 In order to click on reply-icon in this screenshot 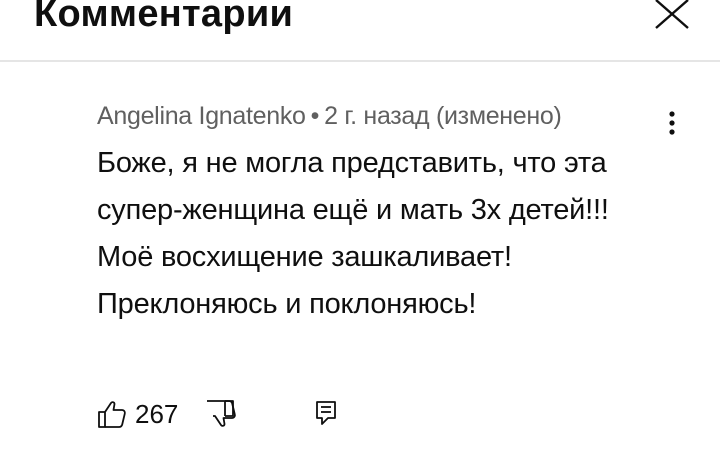, I will do `click(326, 413)`.